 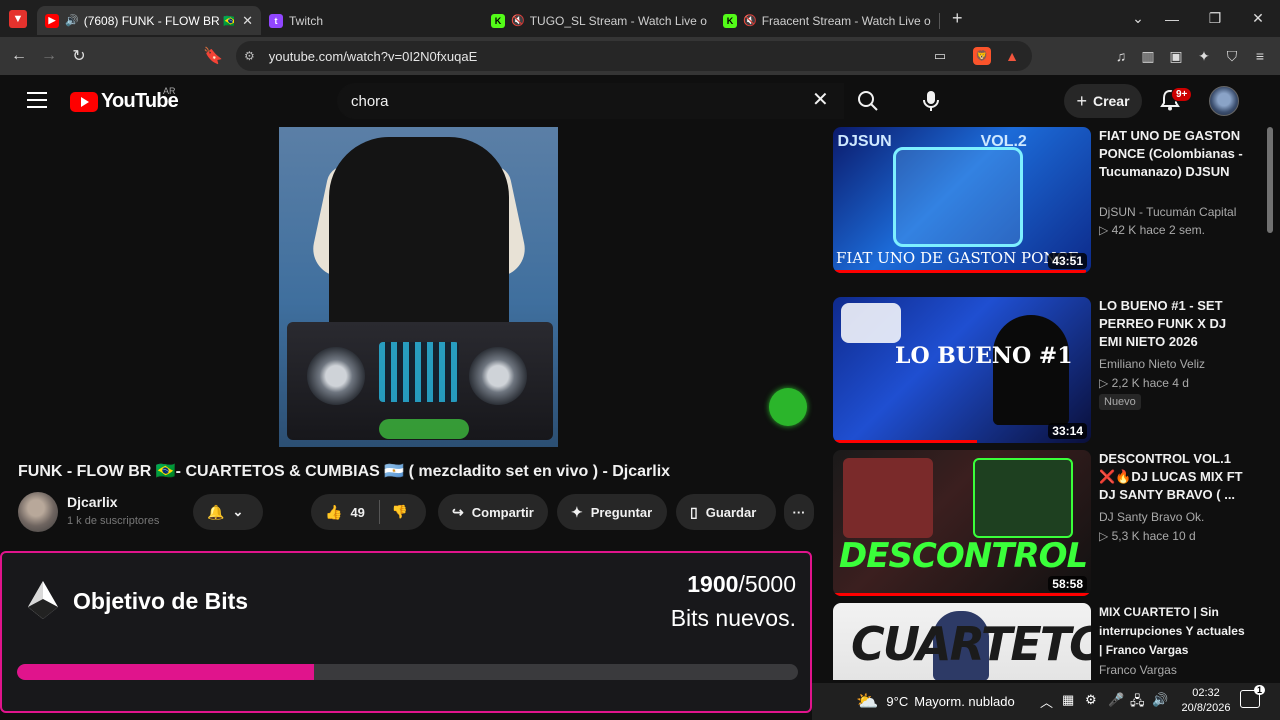 What do you see at coordinates (1137, 703) in the screenshot?
I see `network-icon: 🖧` at bounding box center [1137, 703].